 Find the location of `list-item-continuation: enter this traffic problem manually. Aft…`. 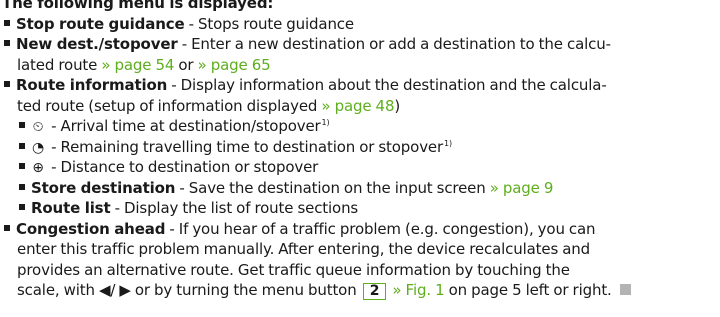

list-item-continuation: enter this traffic problem manually. Aft… is located at coordinates (360, 249).